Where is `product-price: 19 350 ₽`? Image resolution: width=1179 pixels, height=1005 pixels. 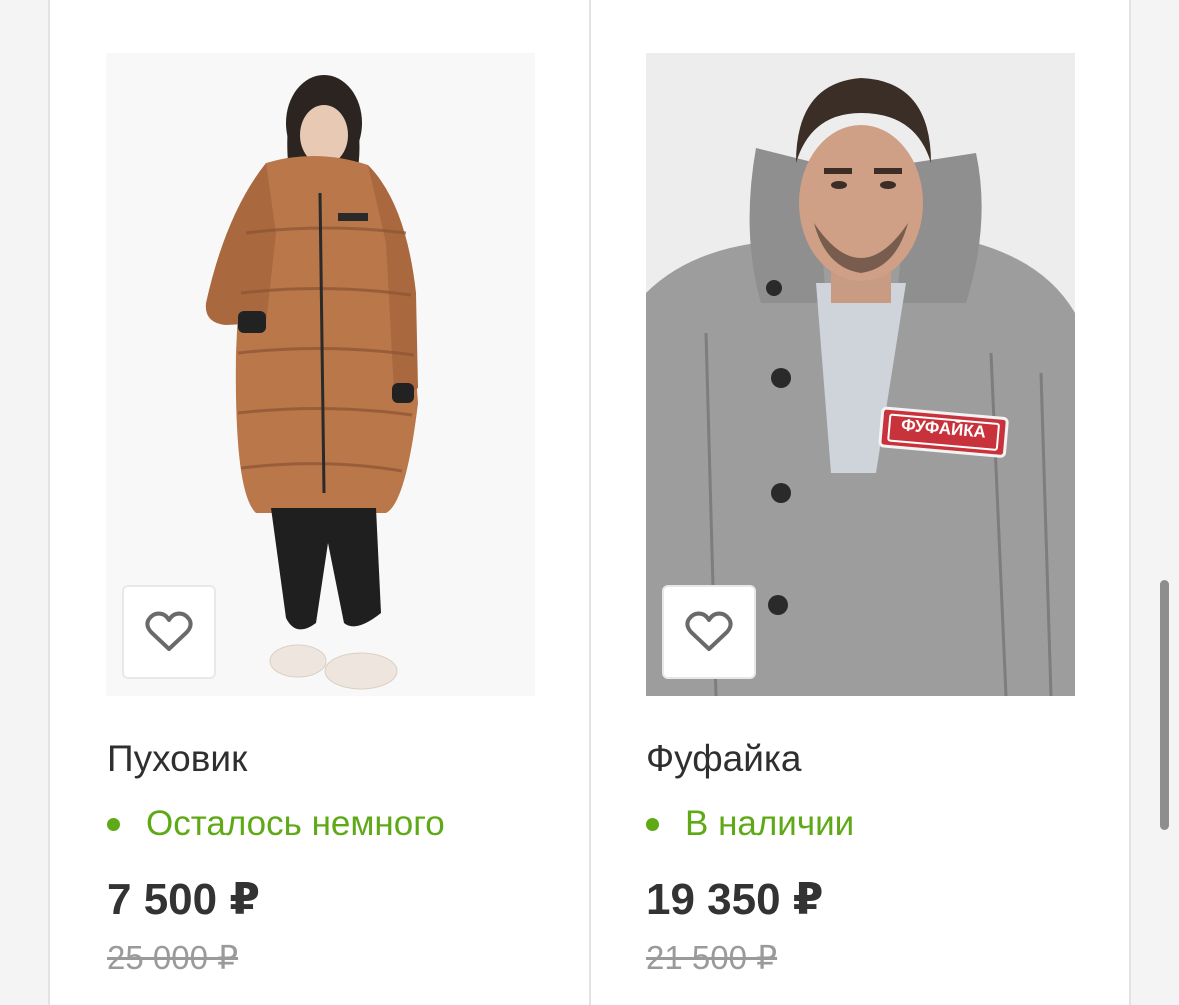
product-price: 19 350 ₽ is located at coordinates (735, 899).